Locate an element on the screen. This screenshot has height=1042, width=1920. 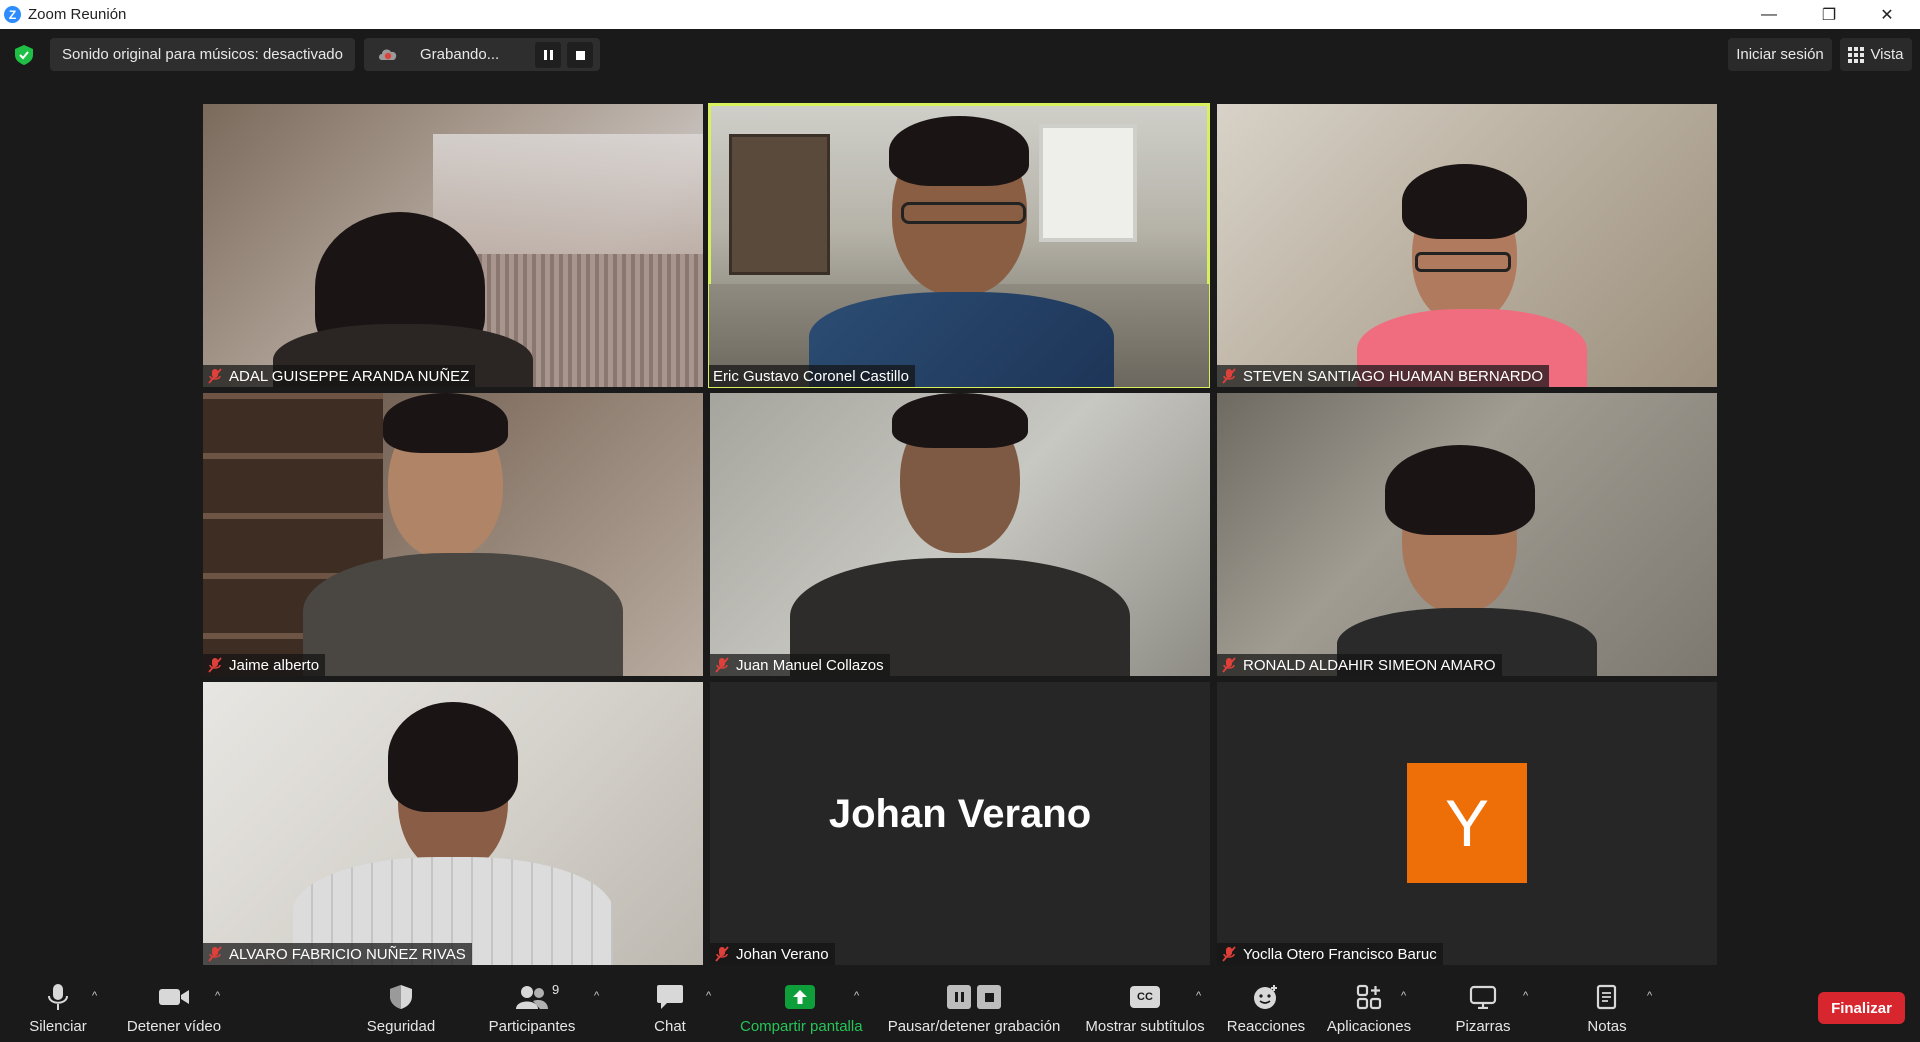
participant-name-bar: STEVEN SANTIAGO HUAMAN BERNARDO is located at coordinates (1383, 376).